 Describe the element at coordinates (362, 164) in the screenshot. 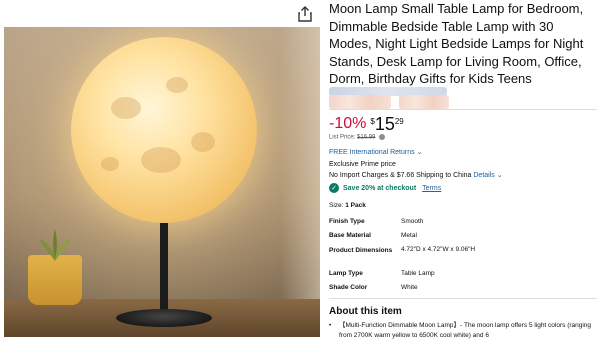

I see `prime-price-text: Exclusive Prime price` at that location.